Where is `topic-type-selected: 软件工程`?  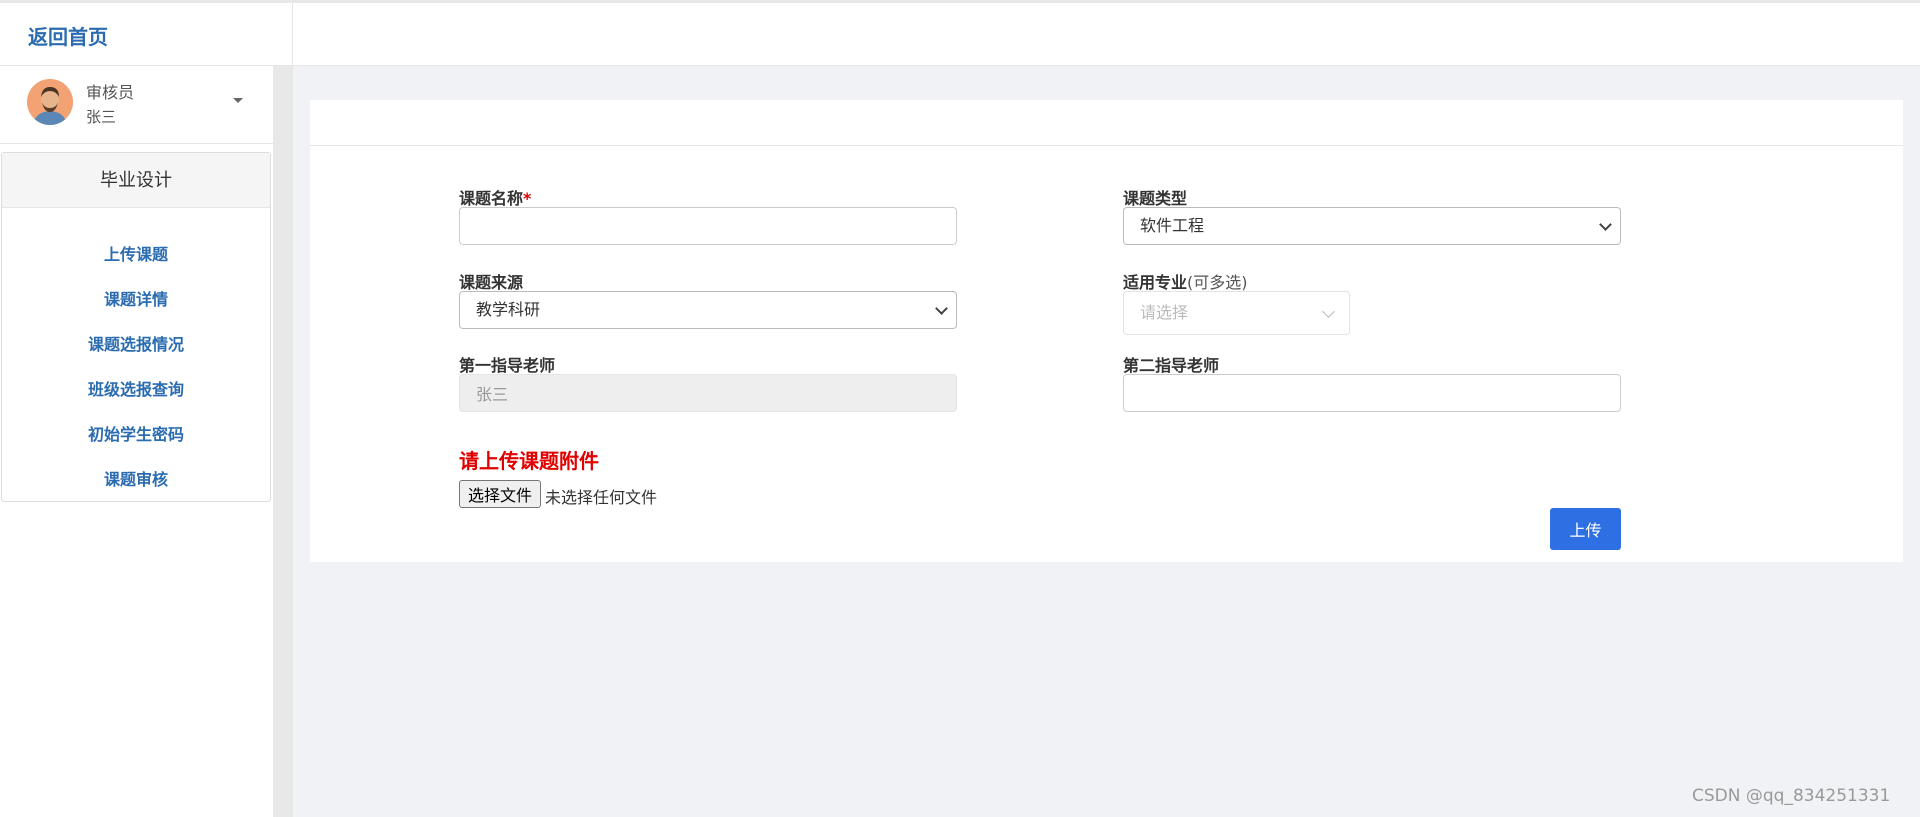 topic-type-selected: 软件工程 is located at coordinates (1172, 225).